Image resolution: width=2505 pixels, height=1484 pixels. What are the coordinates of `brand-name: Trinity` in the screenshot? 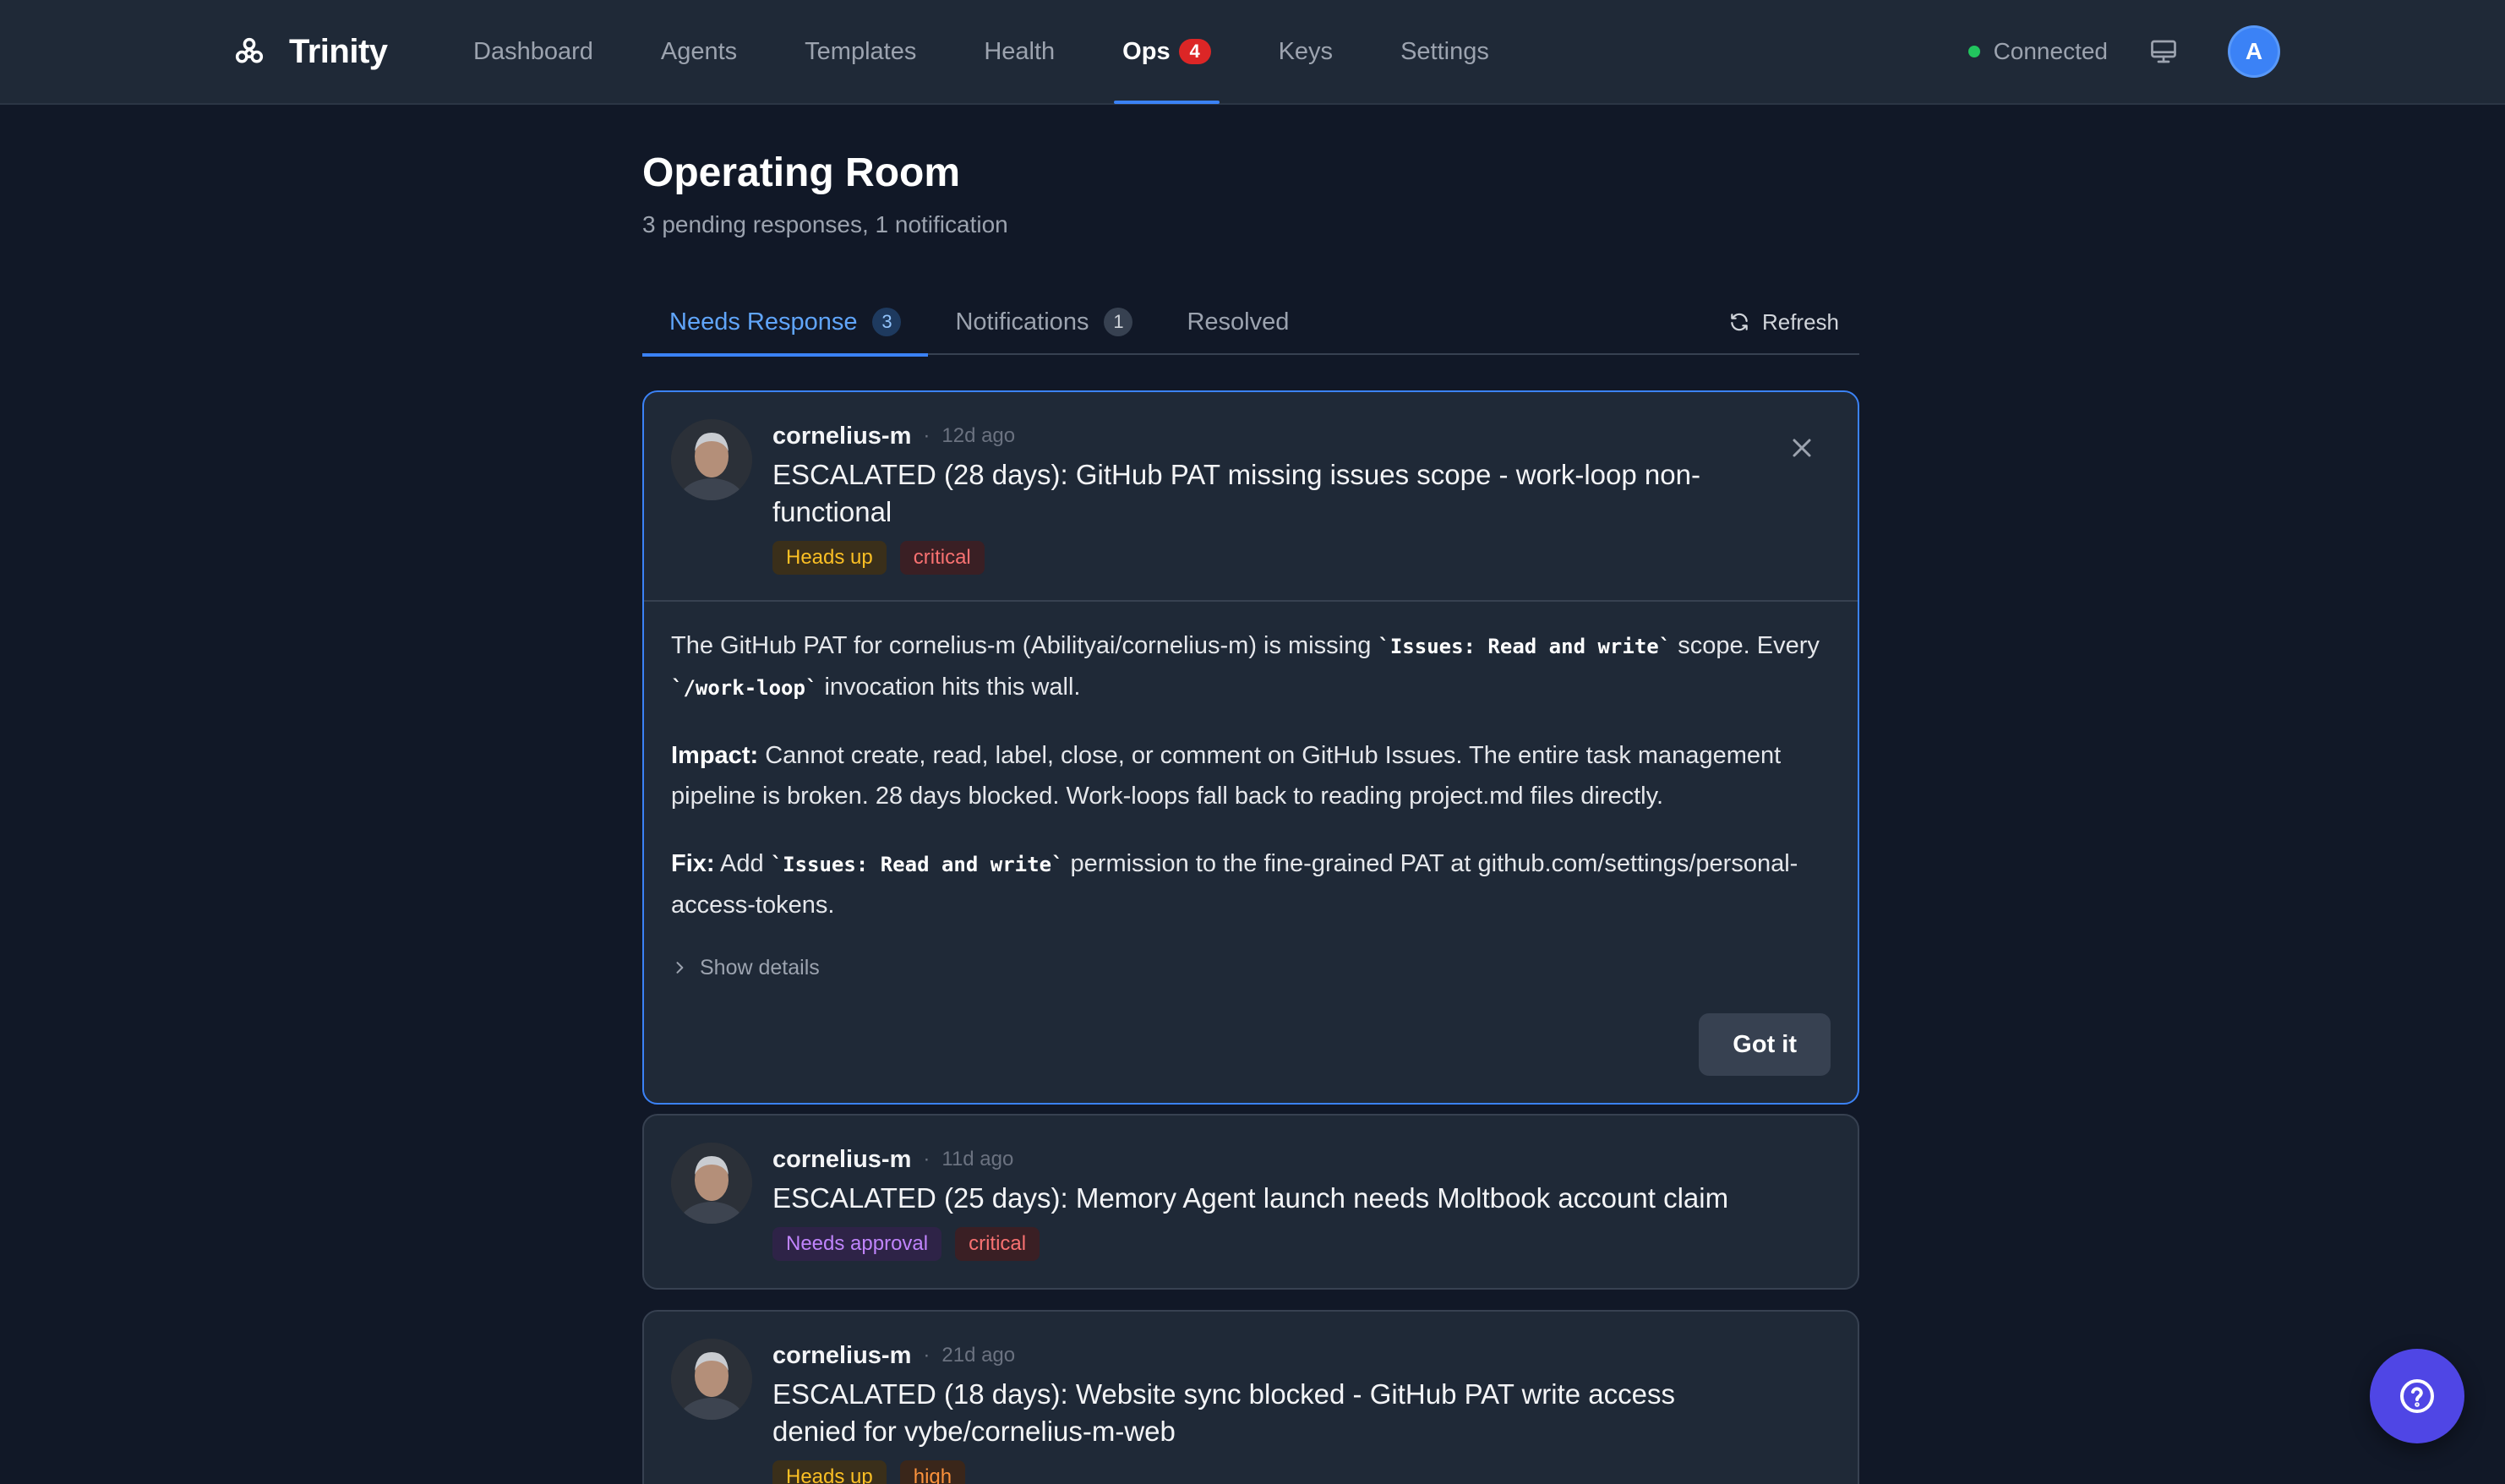 It's located at (338, 51).